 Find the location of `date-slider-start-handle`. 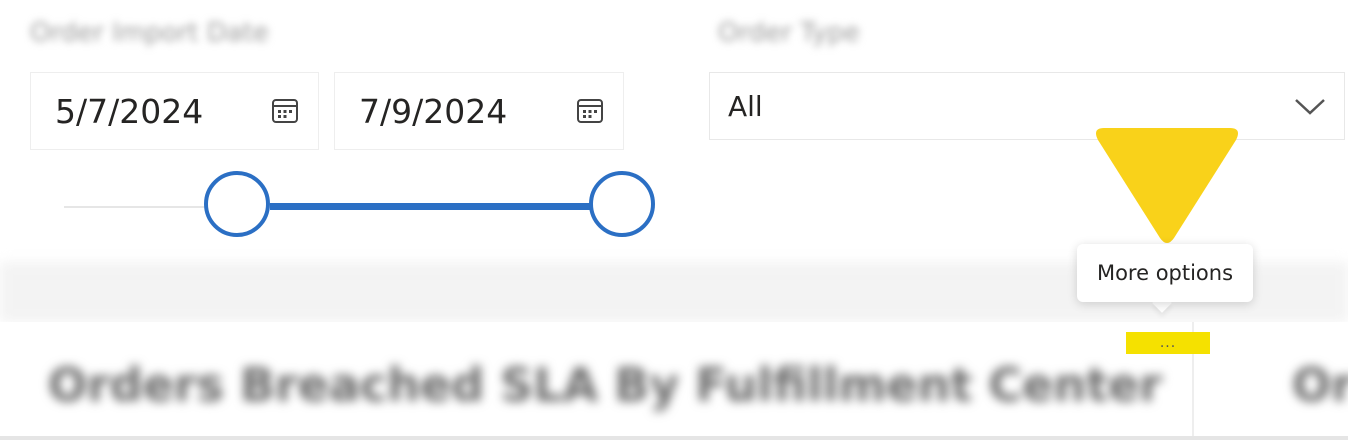

date-slider-start-handle is located at coordinates (237, 204).